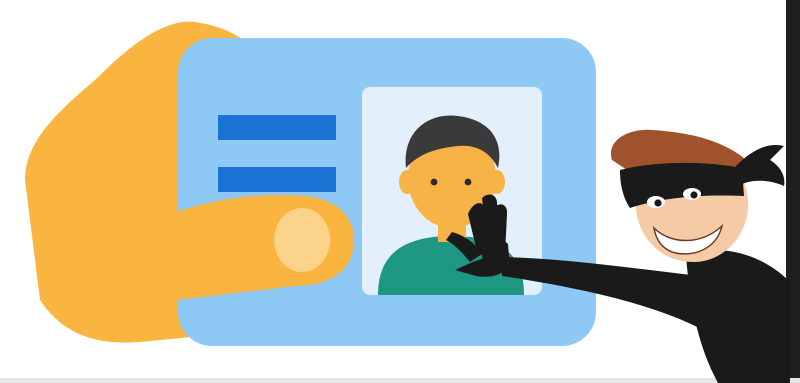  What do you see at coordinates (302, 240) in the screenshot?
I see `thumbnail-highlight` at bounding box center [302, 240].